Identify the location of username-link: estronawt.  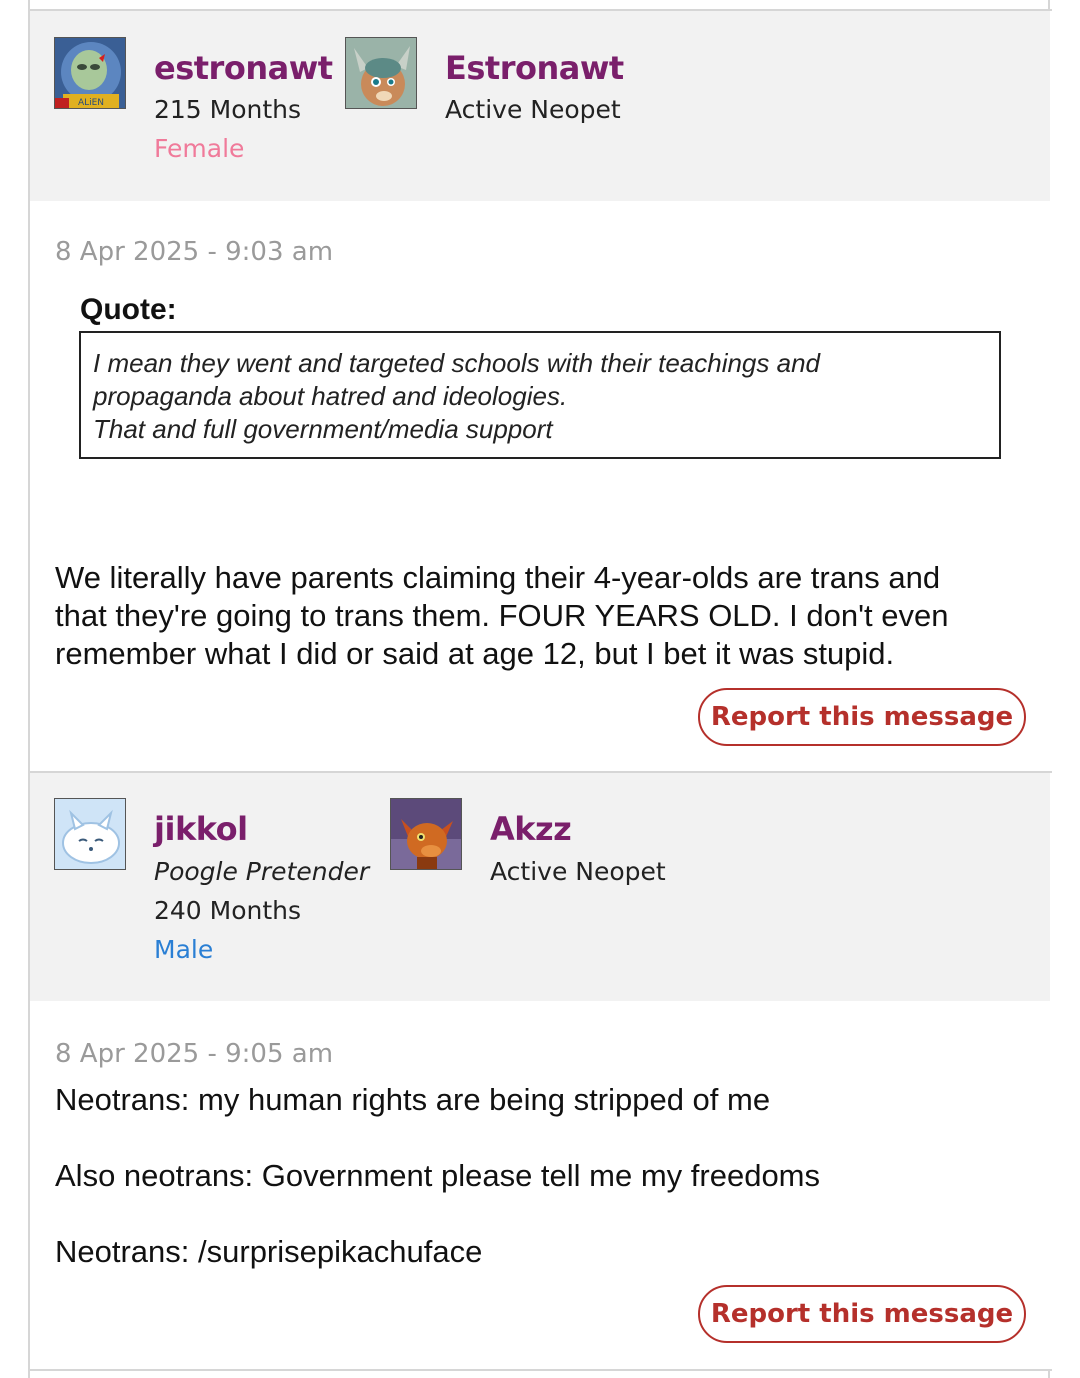
(243, 68).